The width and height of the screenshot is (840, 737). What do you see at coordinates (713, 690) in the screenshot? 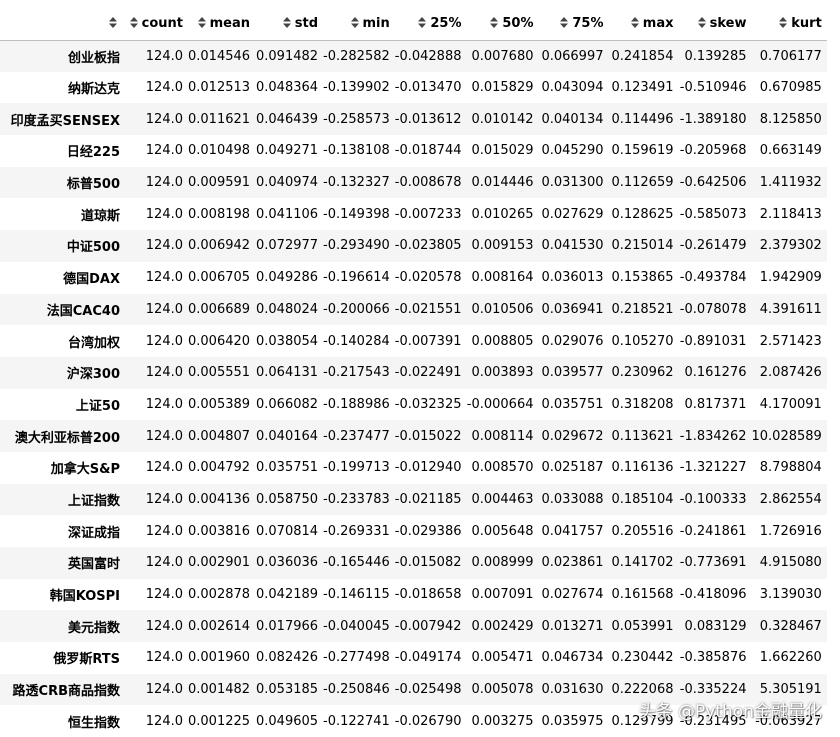
I see `table-cell: -0.335224` at bounding box center [713, 690].